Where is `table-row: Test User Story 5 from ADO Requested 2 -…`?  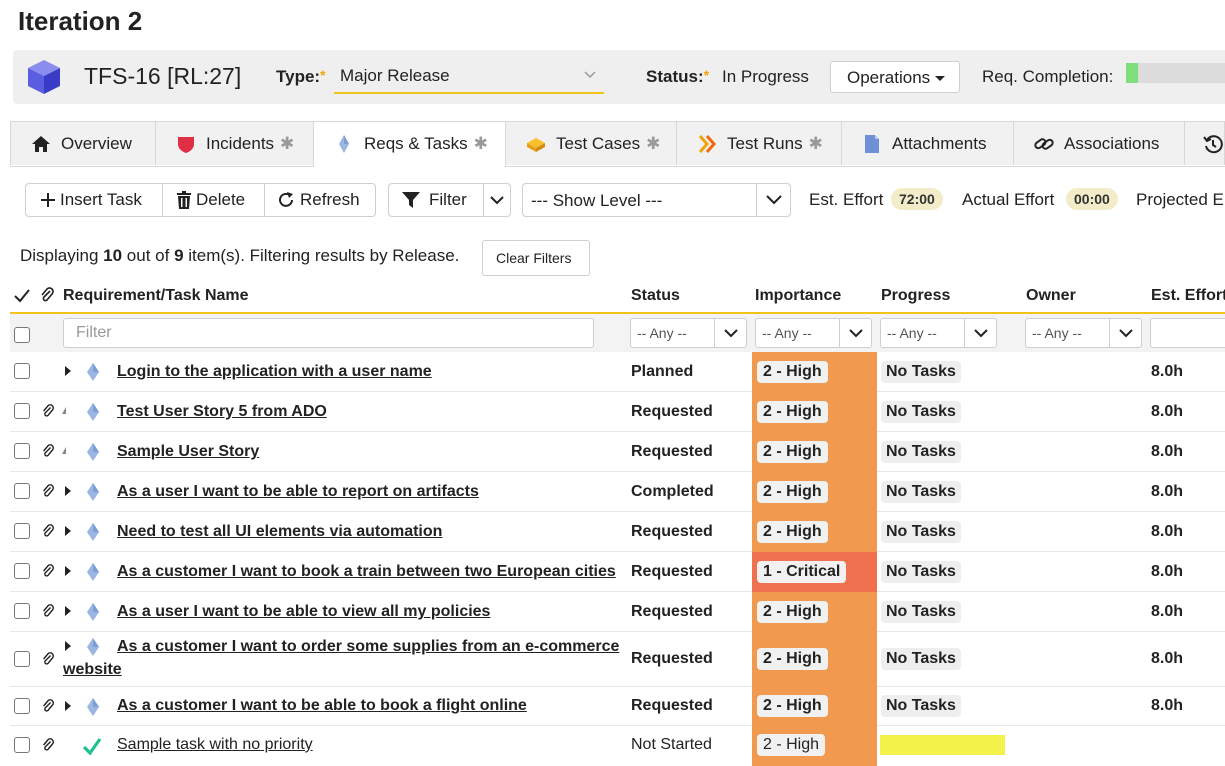
table-row: Test User Story 5 from ADO Requested 2 -… is located at coordinates (617, 412).